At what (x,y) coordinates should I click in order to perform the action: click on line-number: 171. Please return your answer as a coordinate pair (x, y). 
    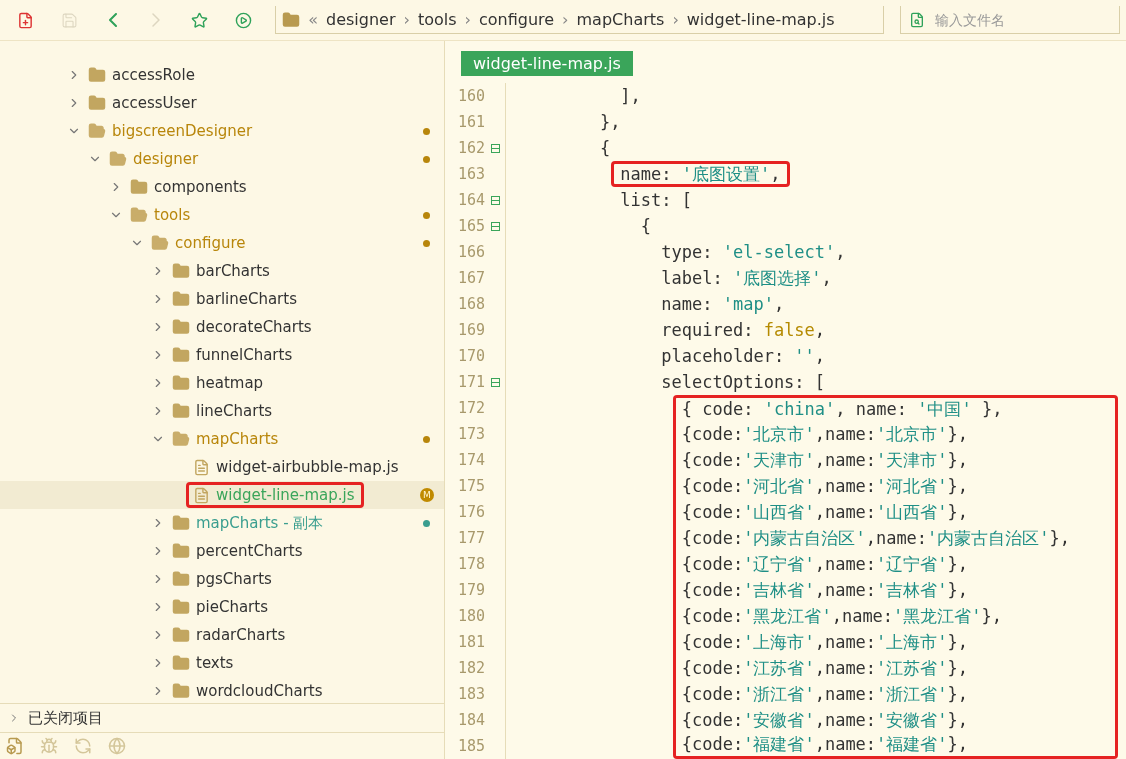
    Looking at the image, I should click on (470, 382).